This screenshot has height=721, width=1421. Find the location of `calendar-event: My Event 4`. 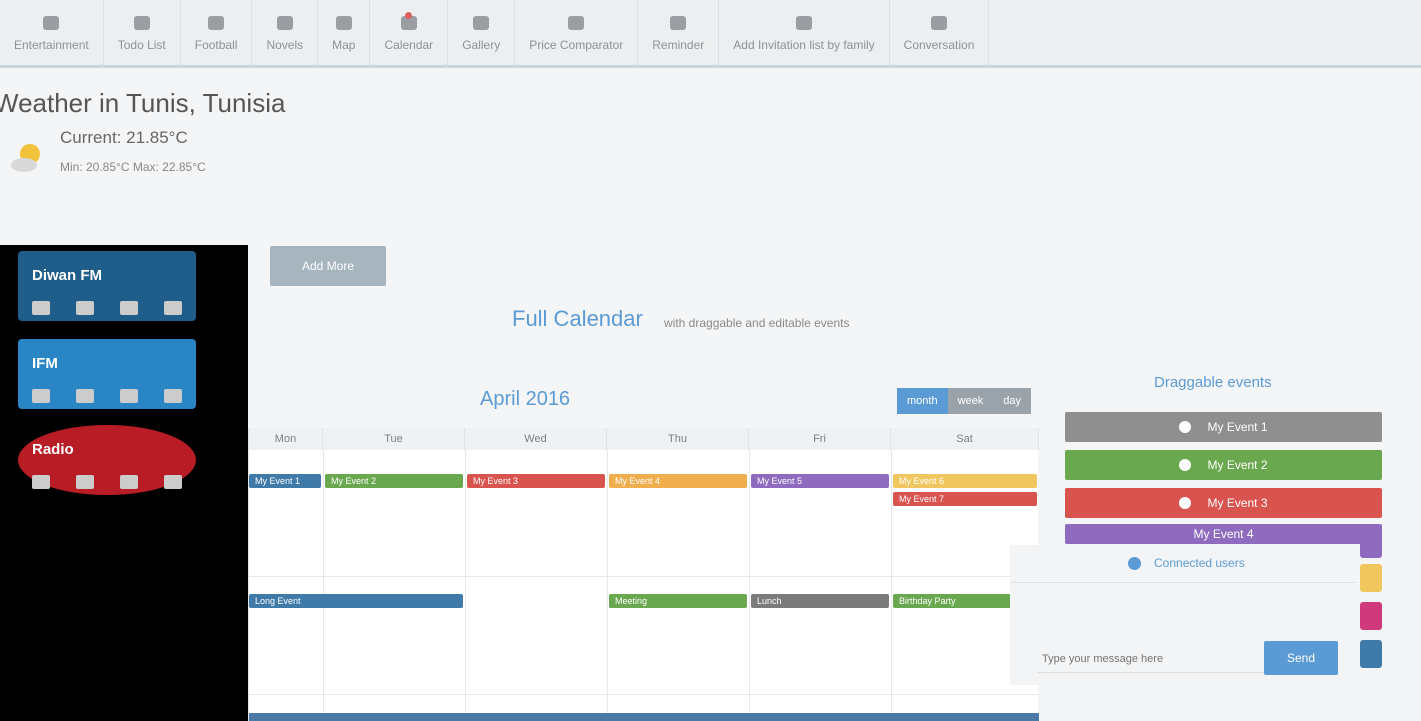

calendar-event: My Event 4 is located at coordinates (678, 481).